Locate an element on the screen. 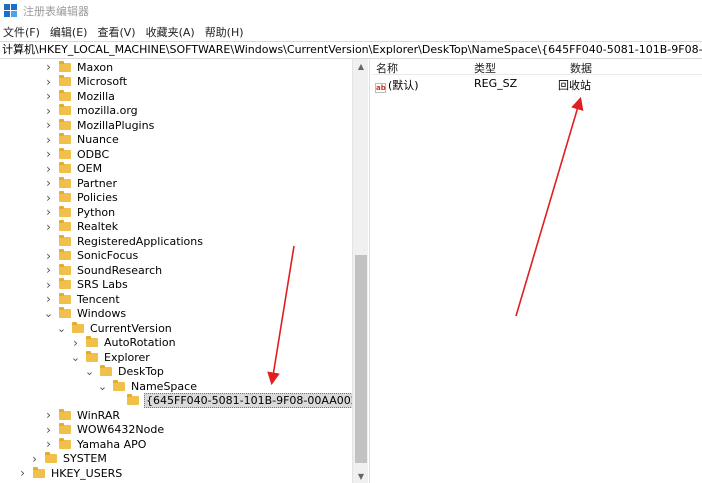 This screenshot has height=483, width=702. tree-item: › HKEY_USERS is located at coordinates (70, 473).